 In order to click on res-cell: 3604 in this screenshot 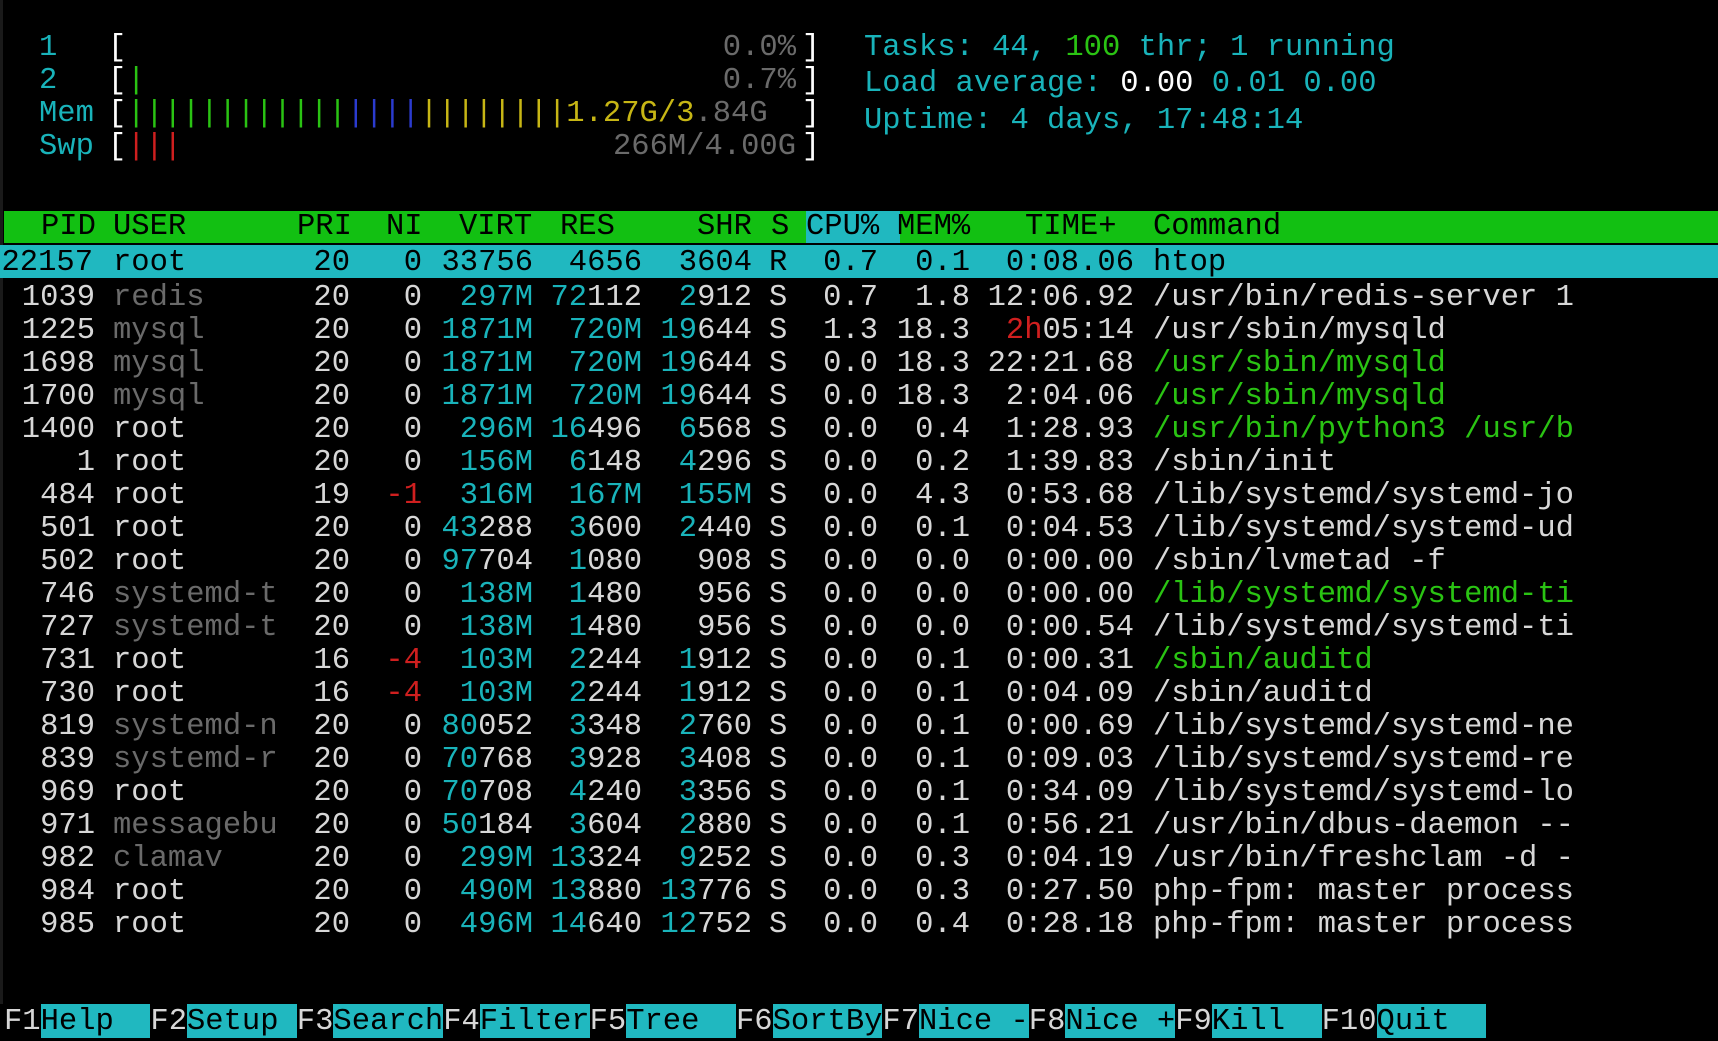, I will do `click(605, 826)`.